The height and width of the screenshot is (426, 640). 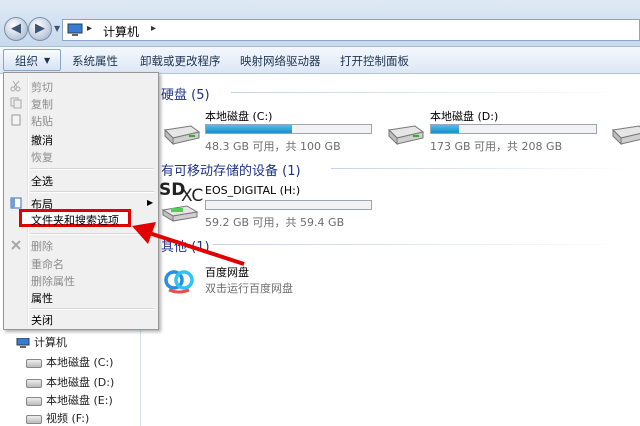 What do you see at coordinates (42, 157) in the screenshot?
I see `menu-item-redo: 恢复` at bounding box center [42, 157].